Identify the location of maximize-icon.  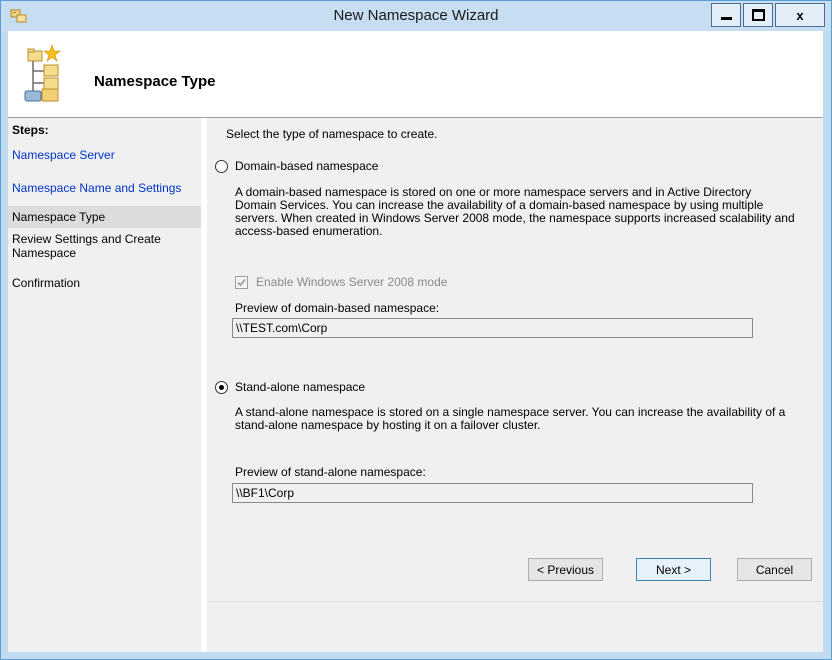
(758, 15).